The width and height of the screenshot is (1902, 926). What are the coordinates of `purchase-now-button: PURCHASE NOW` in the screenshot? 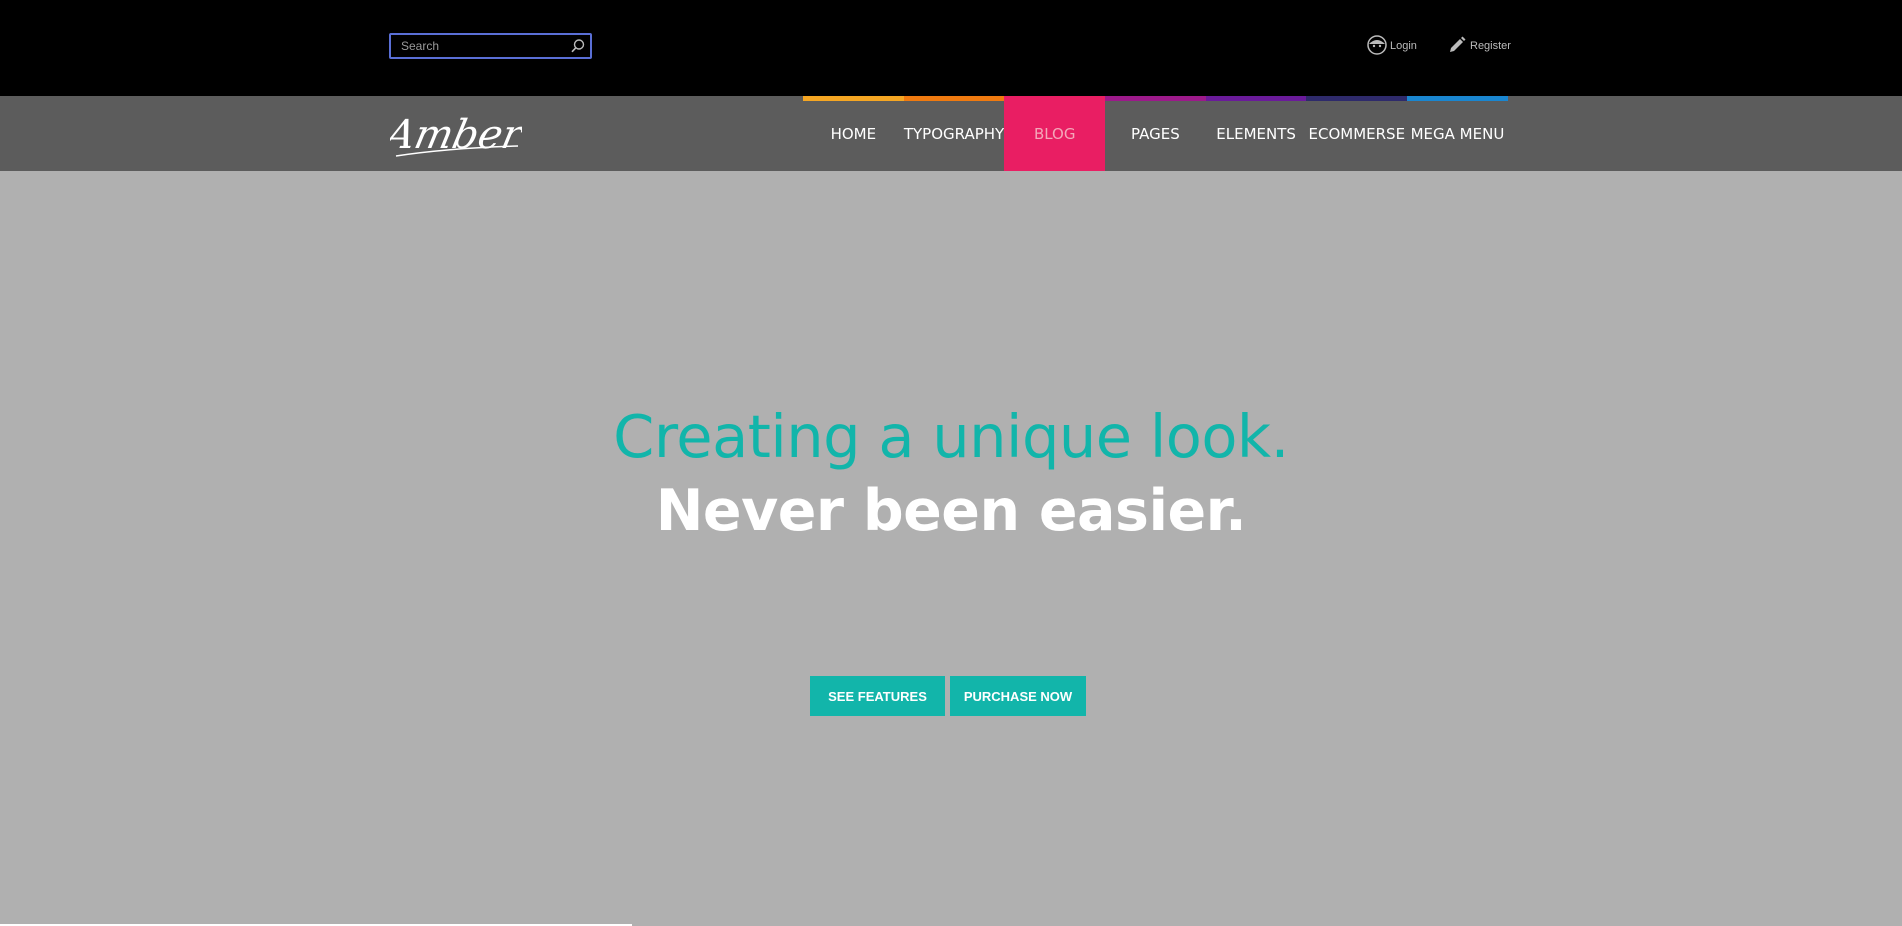 It's located at (1018, 696).